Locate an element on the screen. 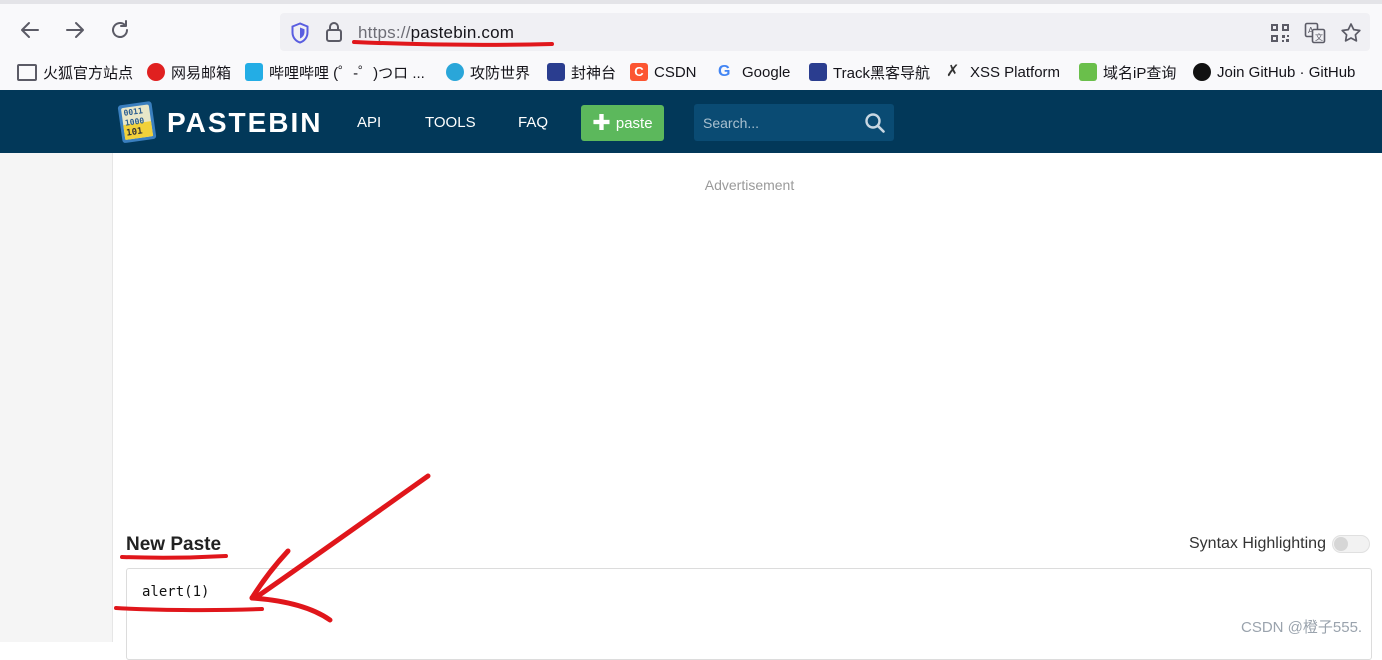  bookmark-label: 火狐官方站点 is located at coordinates (88, 73).